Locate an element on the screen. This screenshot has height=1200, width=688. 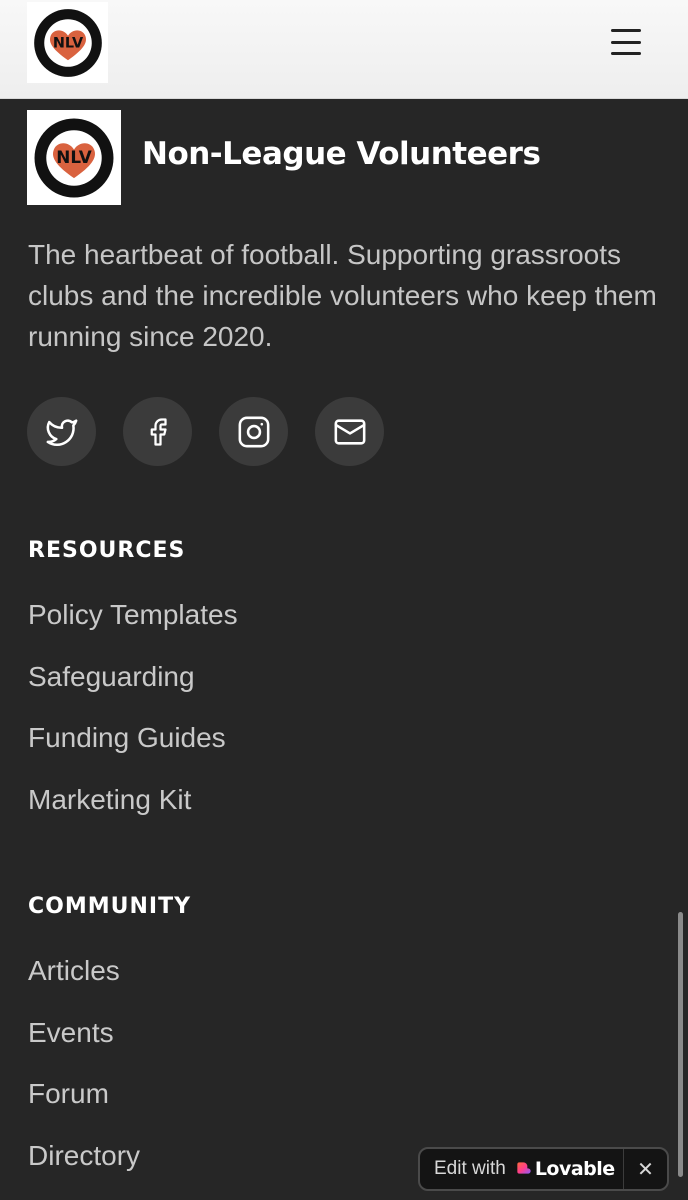
link-marketing-kit: Marketing Kit is located at coordinates (109, 800).